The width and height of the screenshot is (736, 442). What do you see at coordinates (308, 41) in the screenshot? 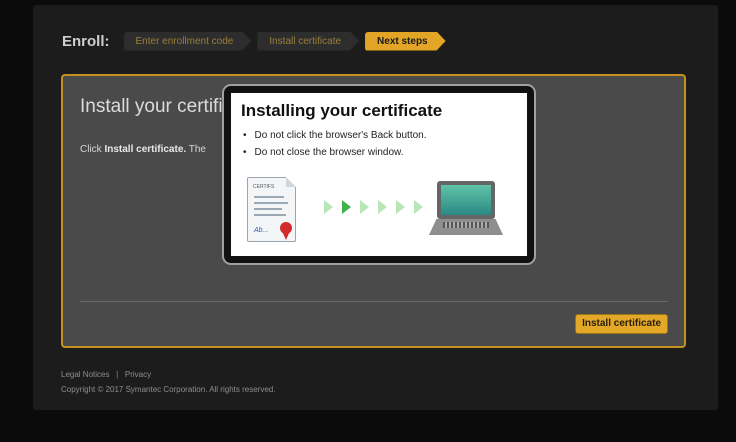
I see `step-install-certificate: Install certificate` at bounding box center [308, 41].